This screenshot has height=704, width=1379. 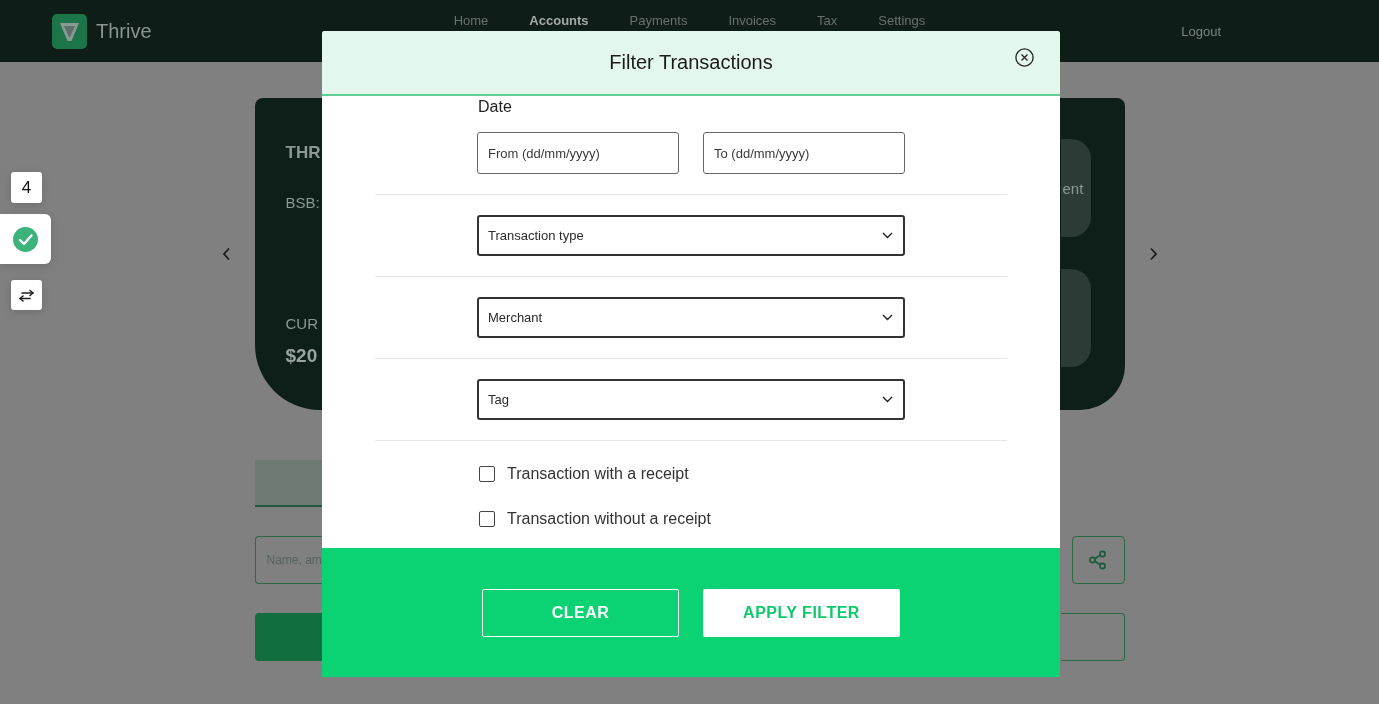 What do you see at coordinates (471, 21) in the screenshot?
I see `nav-link: Home` at bounding box center [471, 21].